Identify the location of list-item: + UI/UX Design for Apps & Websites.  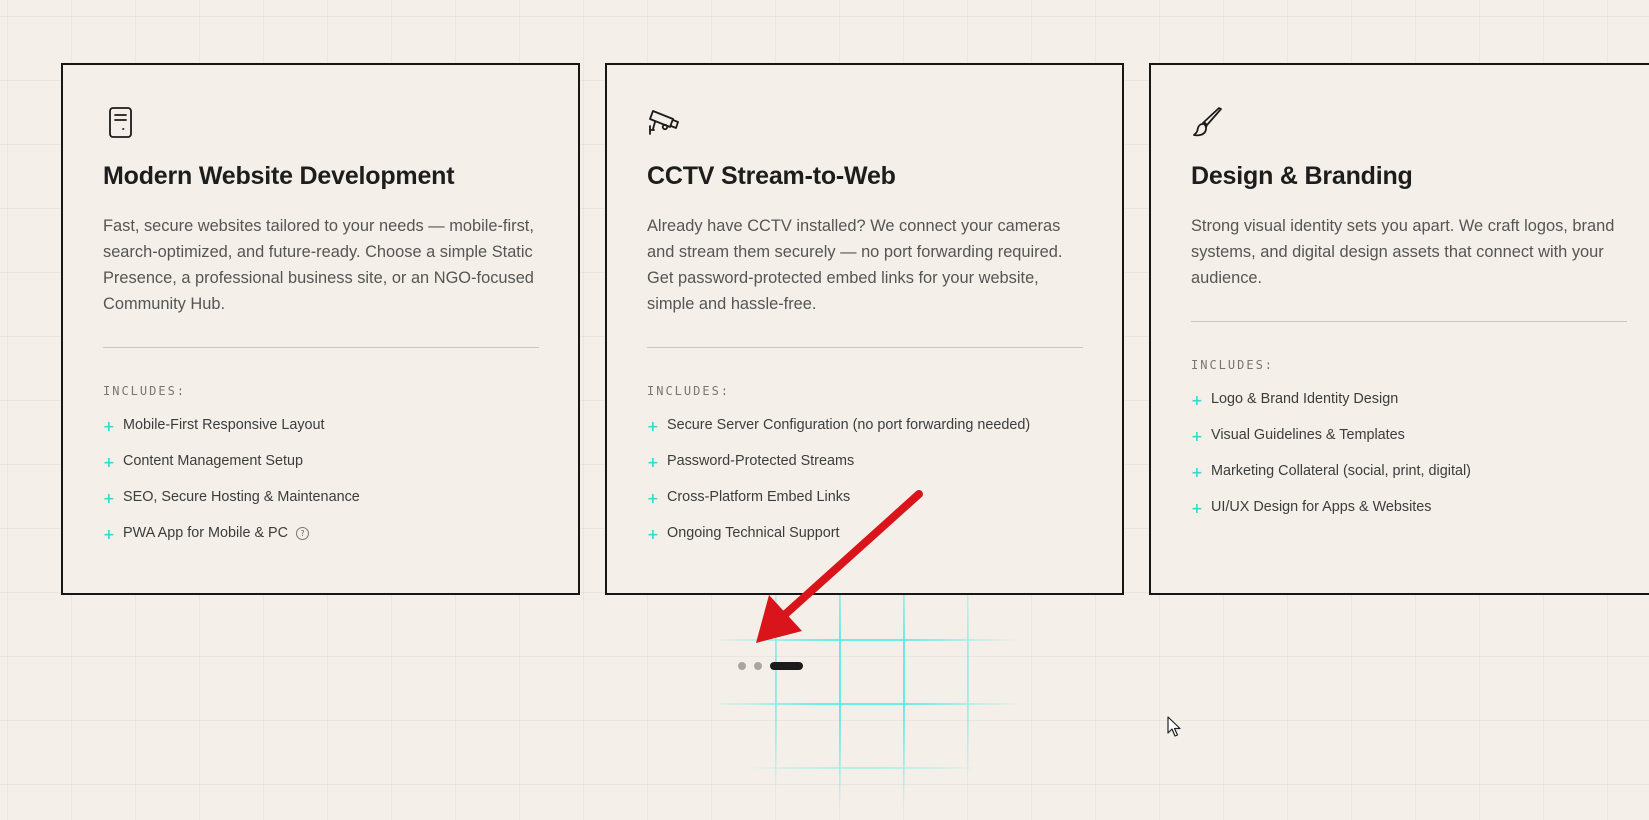
(1408, 514).